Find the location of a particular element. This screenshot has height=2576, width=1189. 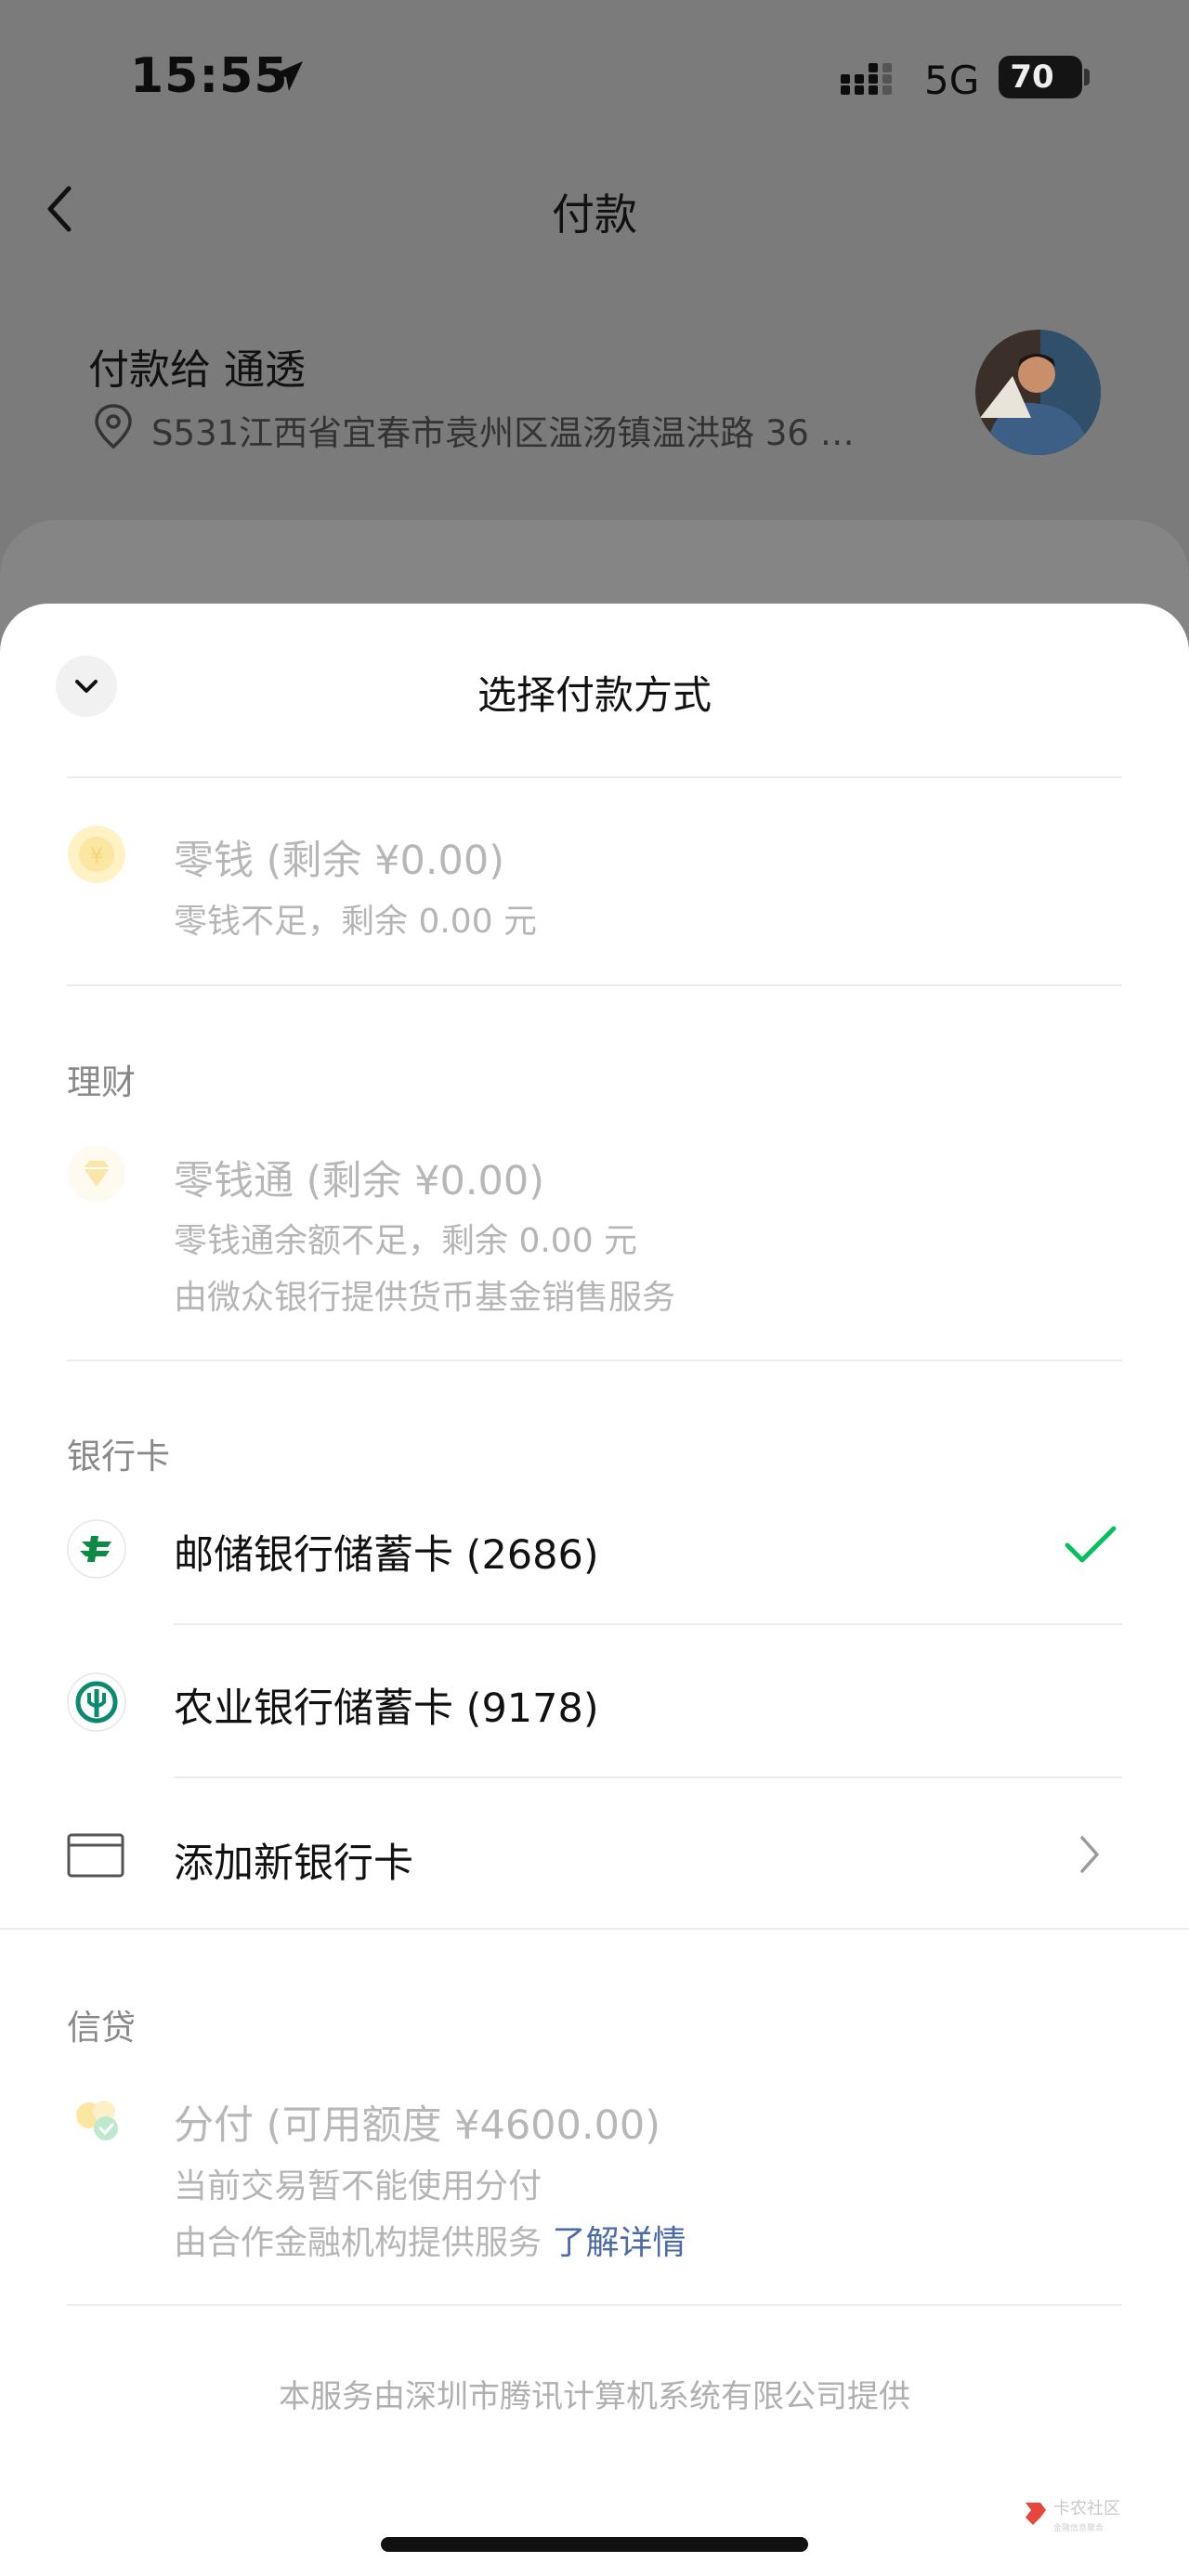

option-credit-name: 分付 (可用额度 ¥4600.00) is located at coordinates (417, 2125).